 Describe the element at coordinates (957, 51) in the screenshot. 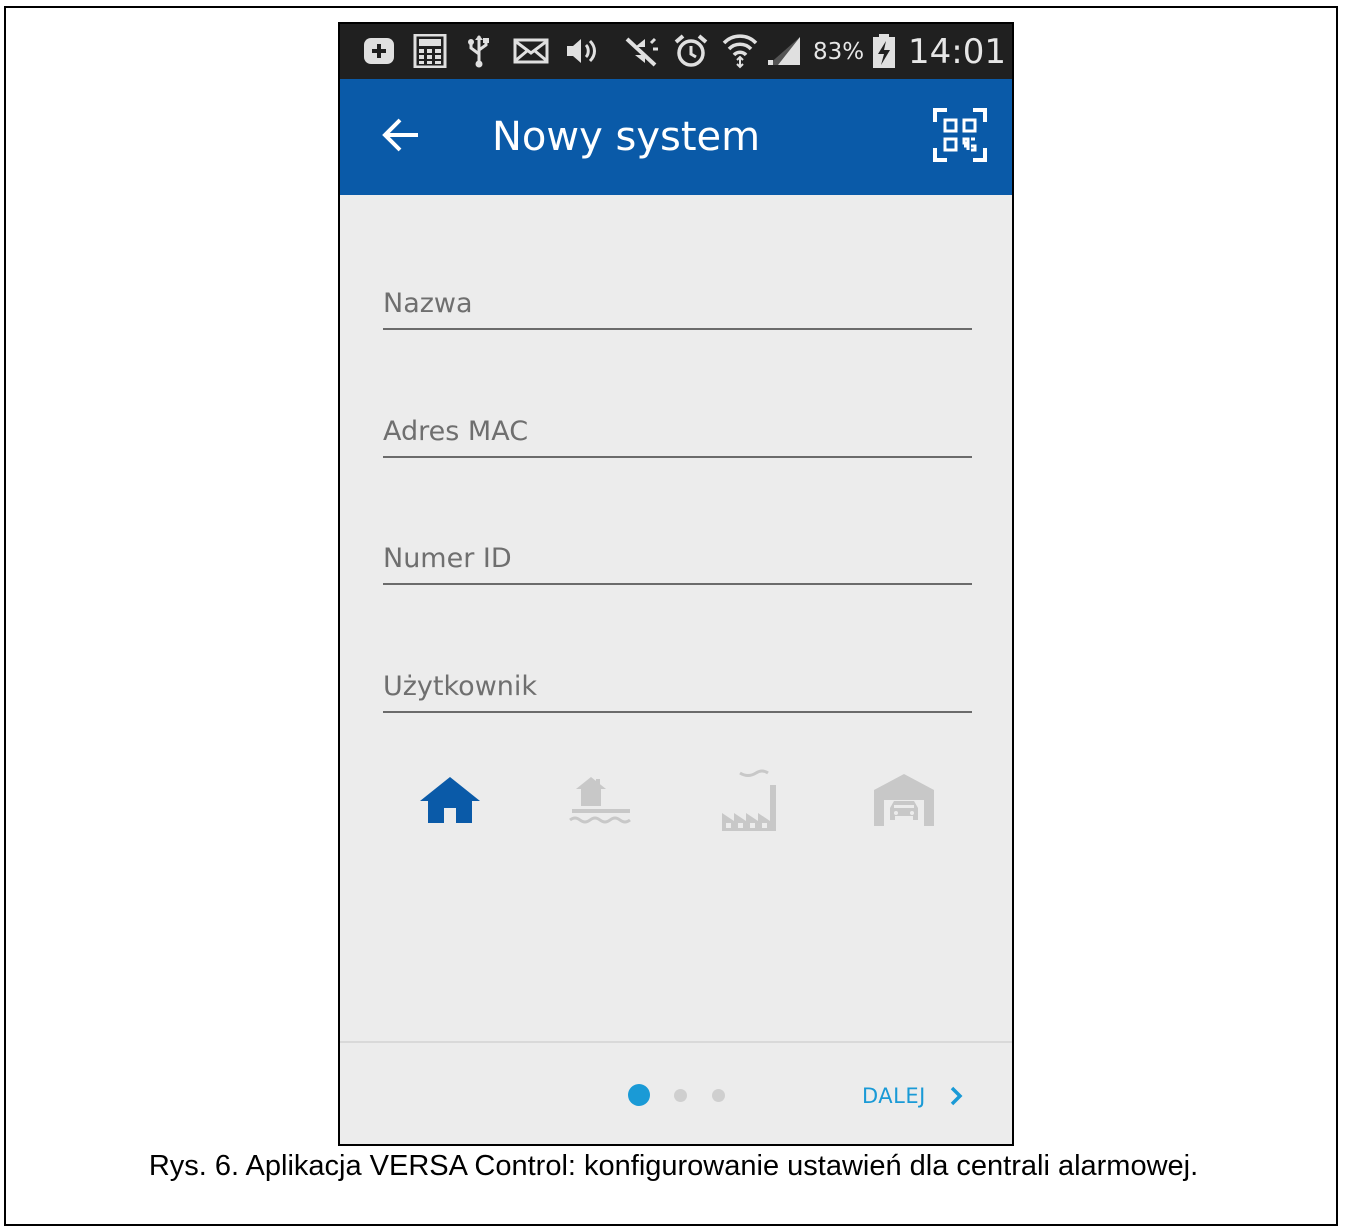

I see `clock: 14:01` at that location.